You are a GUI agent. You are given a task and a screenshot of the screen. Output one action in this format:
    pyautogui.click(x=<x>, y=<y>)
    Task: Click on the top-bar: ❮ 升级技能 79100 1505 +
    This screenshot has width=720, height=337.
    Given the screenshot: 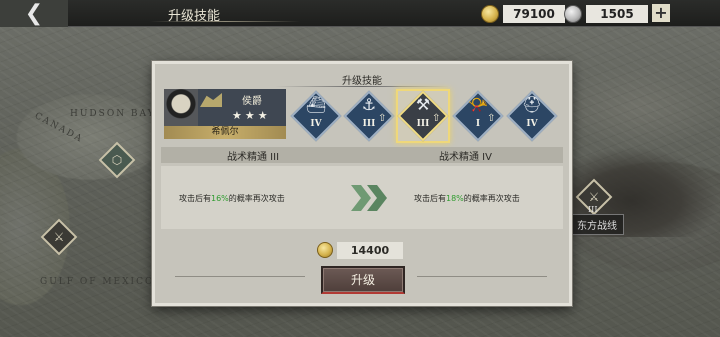 What is the action you would take?
    pyautogui.click(x=360, y=13)
    